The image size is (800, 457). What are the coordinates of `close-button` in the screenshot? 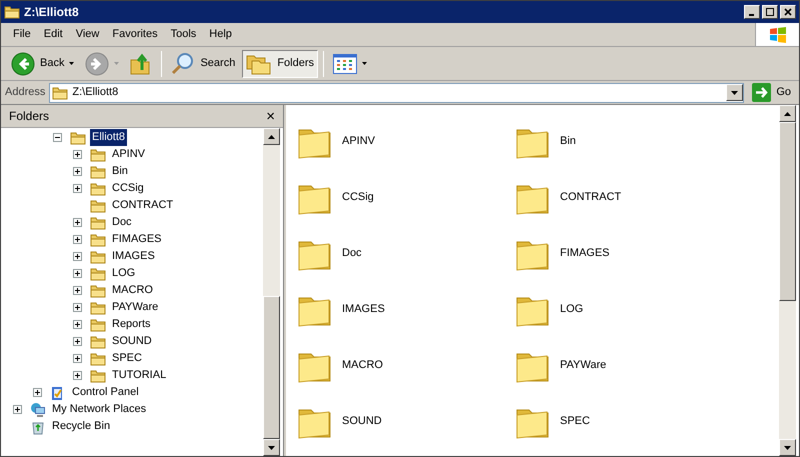 It's located at (788, 12).